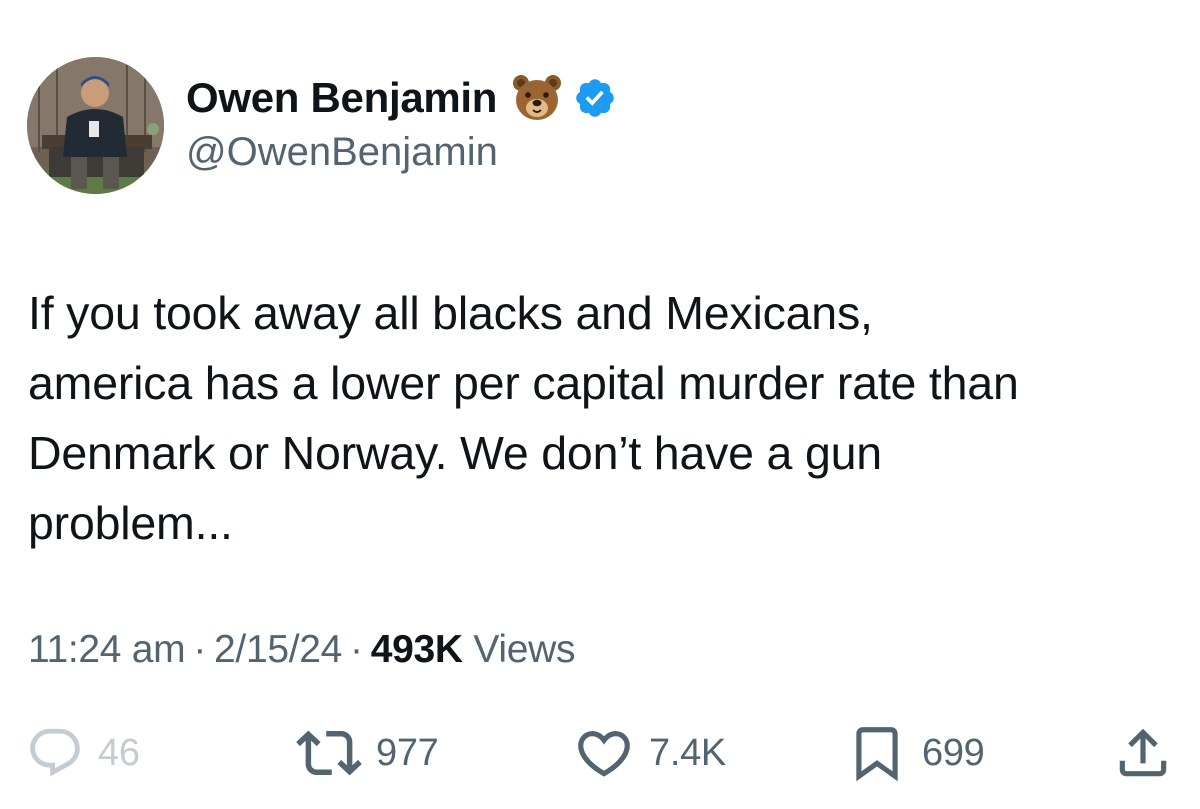 Image resolution: width=1200 pixels, height=809 pixels. I want to click on reply-count: 46, so click(119, 752).